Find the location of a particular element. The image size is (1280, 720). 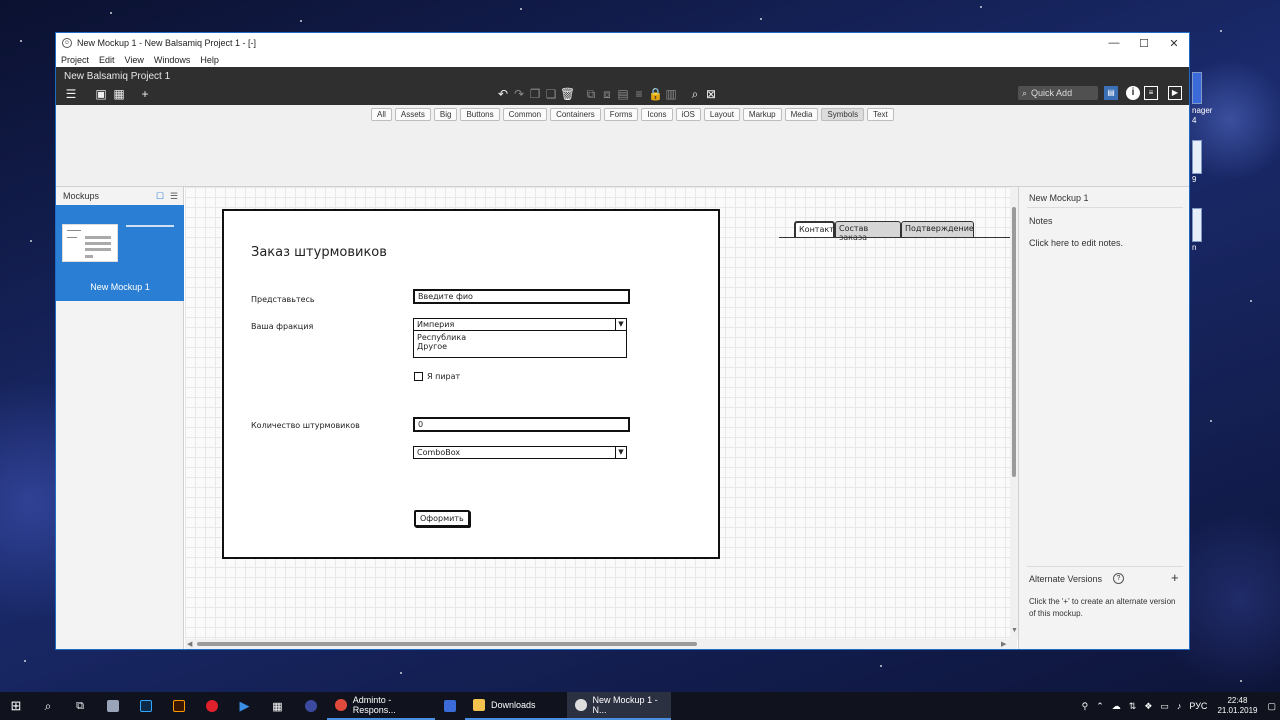

redo-icon: ↷ is located at coordinates (519, 94).